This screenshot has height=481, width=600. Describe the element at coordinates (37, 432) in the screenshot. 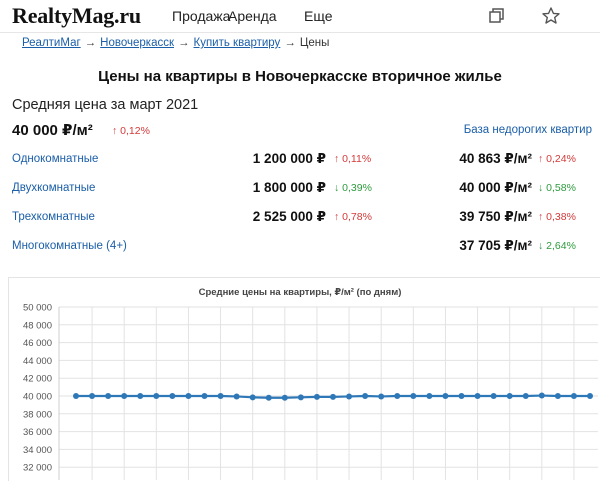

I see `y-tick-label: 36 000` at that location.